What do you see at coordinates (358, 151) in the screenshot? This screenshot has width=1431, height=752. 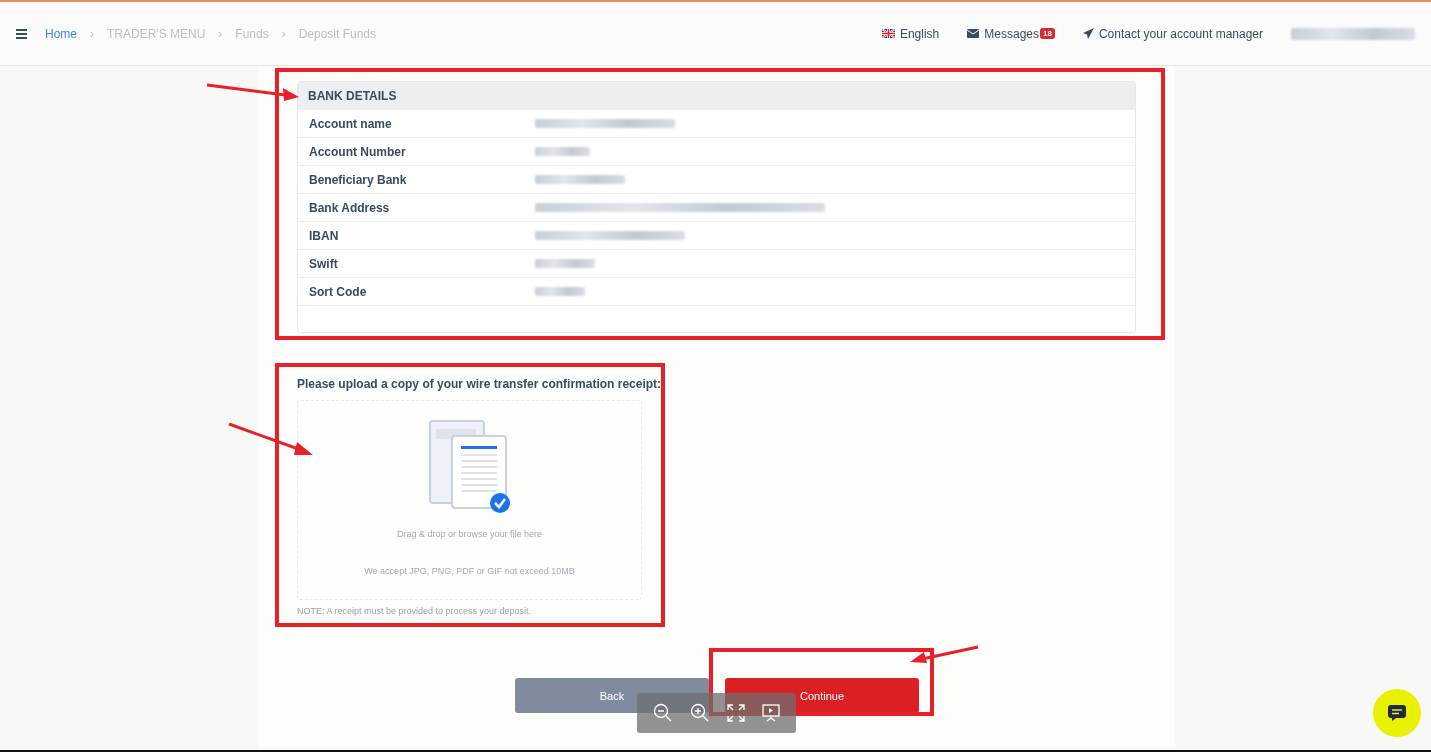 I see `table-cell-text: Account Number` at bounding box center [358, 151].